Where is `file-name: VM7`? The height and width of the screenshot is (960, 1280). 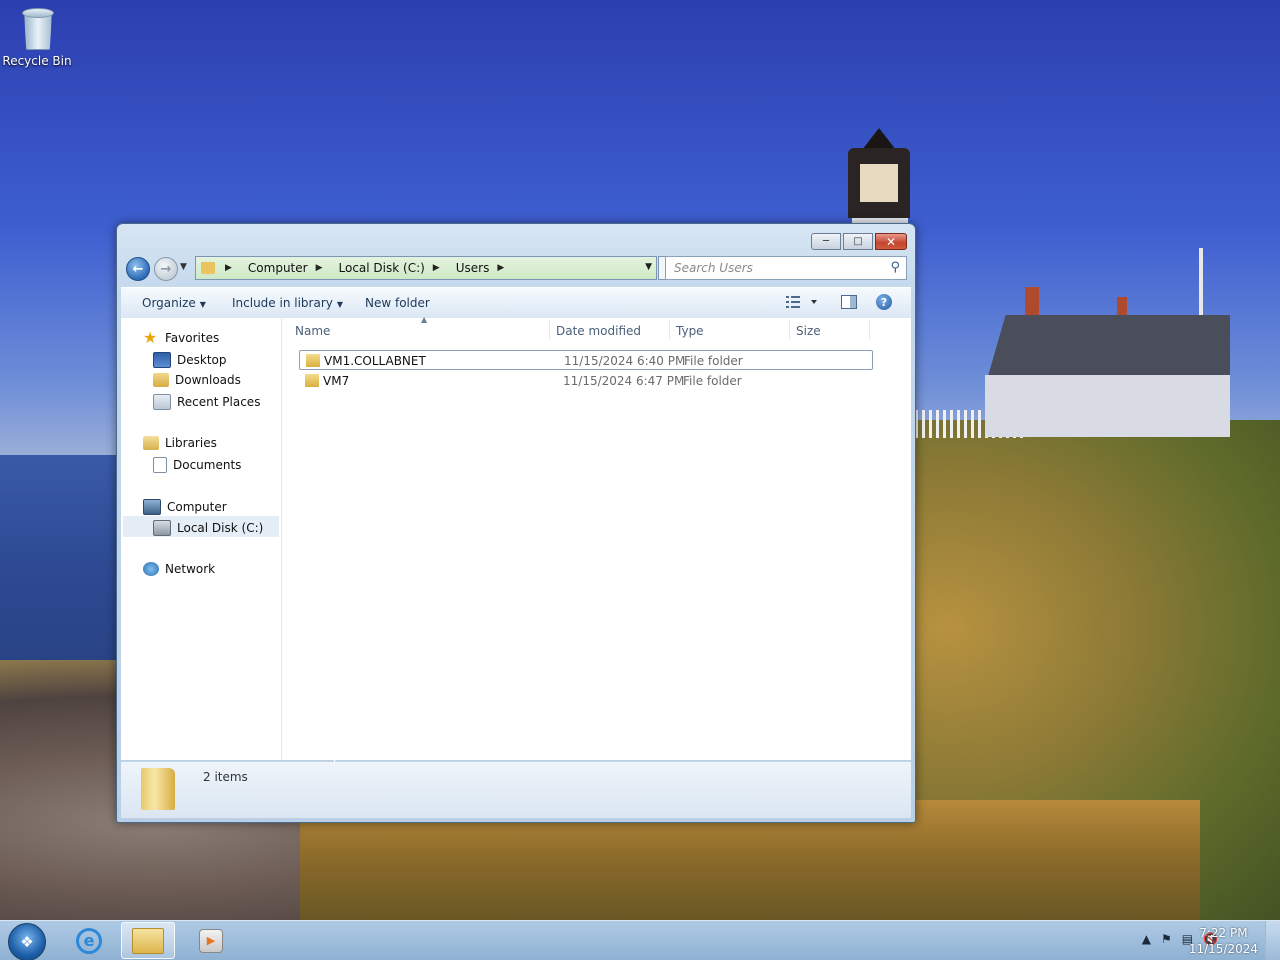
file-name: VM7 is located at coordinates (336, 381).